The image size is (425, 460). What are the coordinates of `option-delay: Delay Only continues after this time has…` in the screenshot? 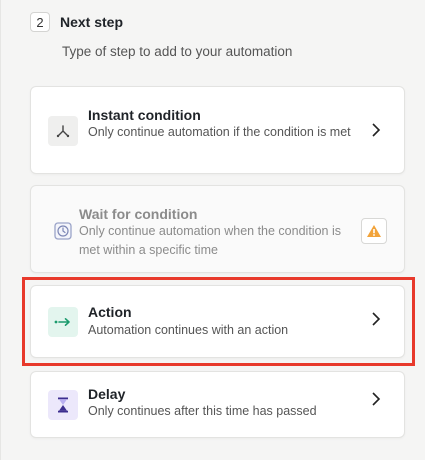 It's located at (217, 404).